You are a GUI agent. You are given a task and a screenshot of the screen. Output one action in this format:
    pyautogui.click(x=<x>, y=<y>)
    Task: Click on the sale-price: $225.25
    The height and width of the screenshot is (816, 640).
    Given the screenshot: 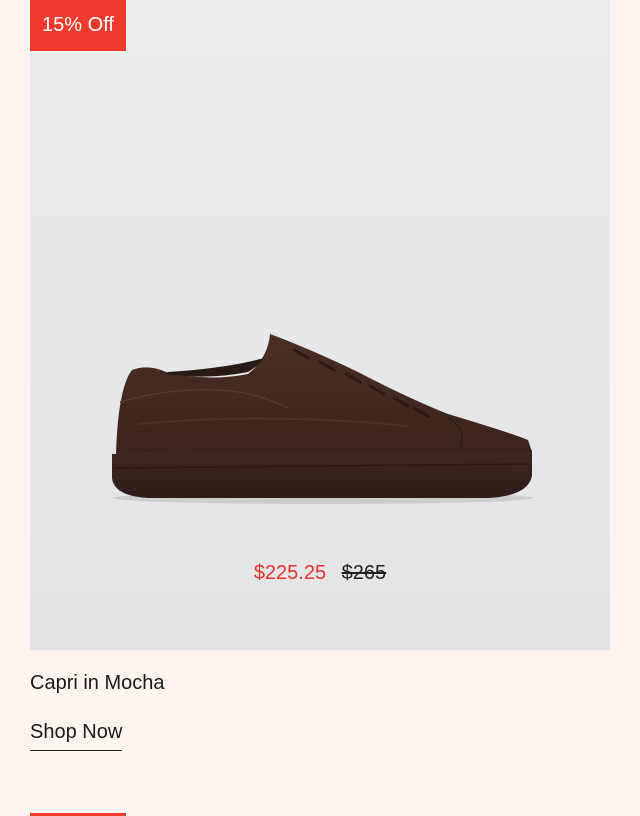 What is the action you would take?
    pyautogui.click(x=290, y=573)
    